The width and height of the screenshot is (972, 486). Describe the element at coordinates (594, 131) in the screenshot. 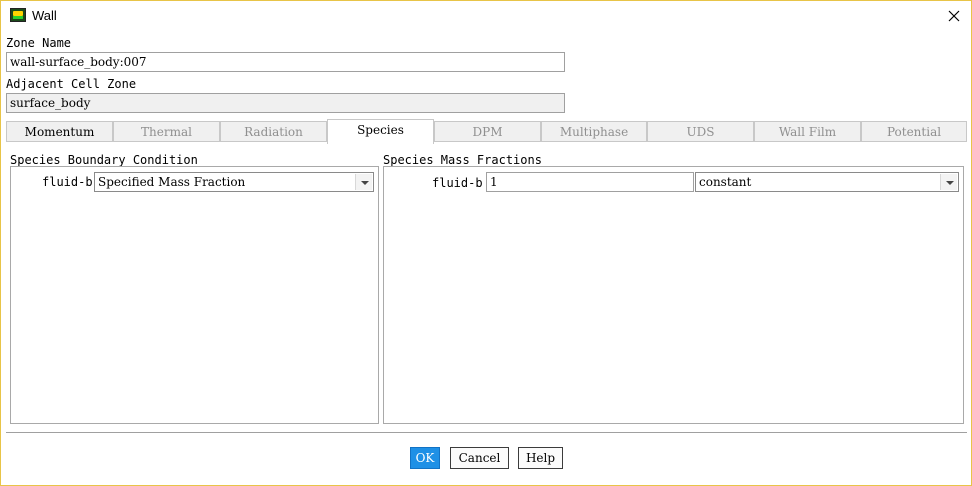

I see `tab-multiphase: Multiphase` at that location.